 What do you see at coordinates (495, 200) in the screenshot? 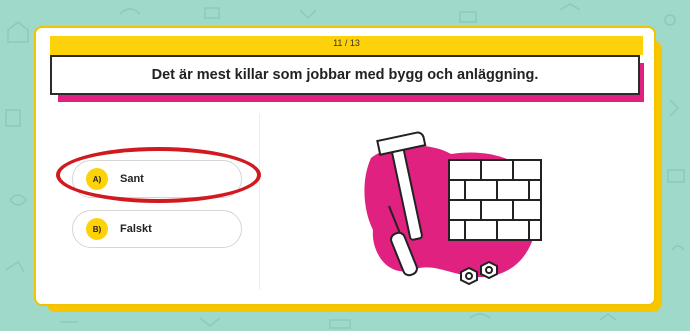
I see `brick-wall-icon` at bounding box center [495, 200].